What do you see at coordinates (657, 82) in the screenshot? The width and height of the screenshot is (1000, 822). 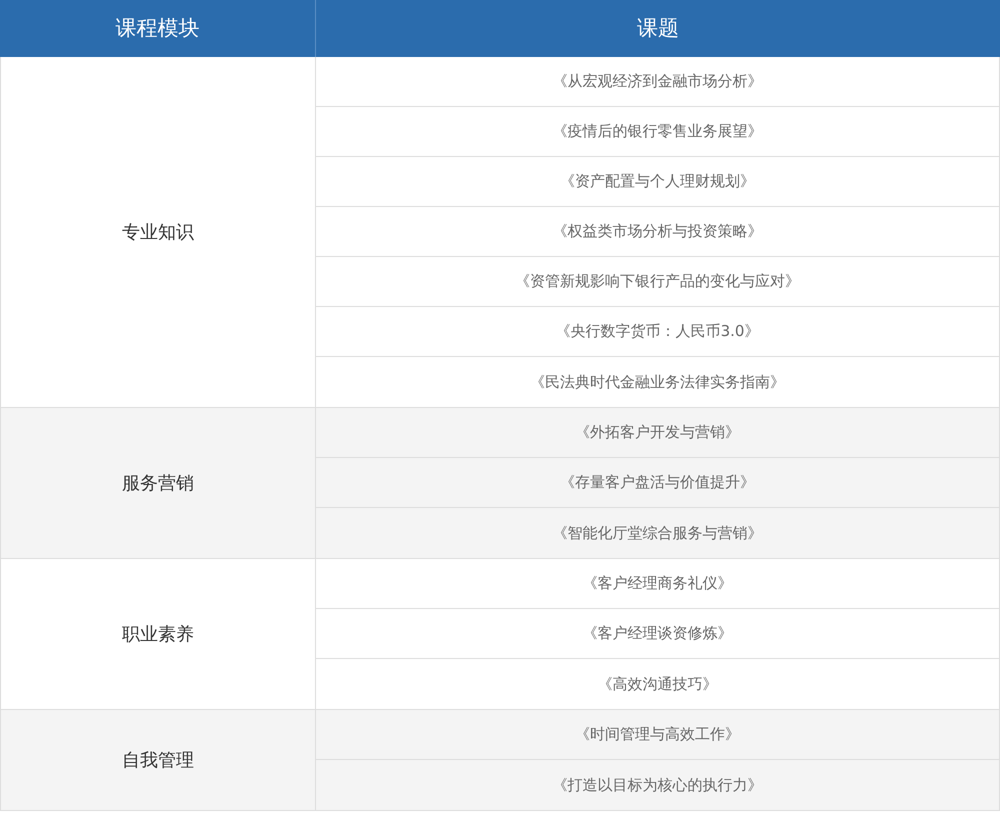 I see `table-cell: 《从宏观经济到金融市场分析》` at bounding box center [657, 82].